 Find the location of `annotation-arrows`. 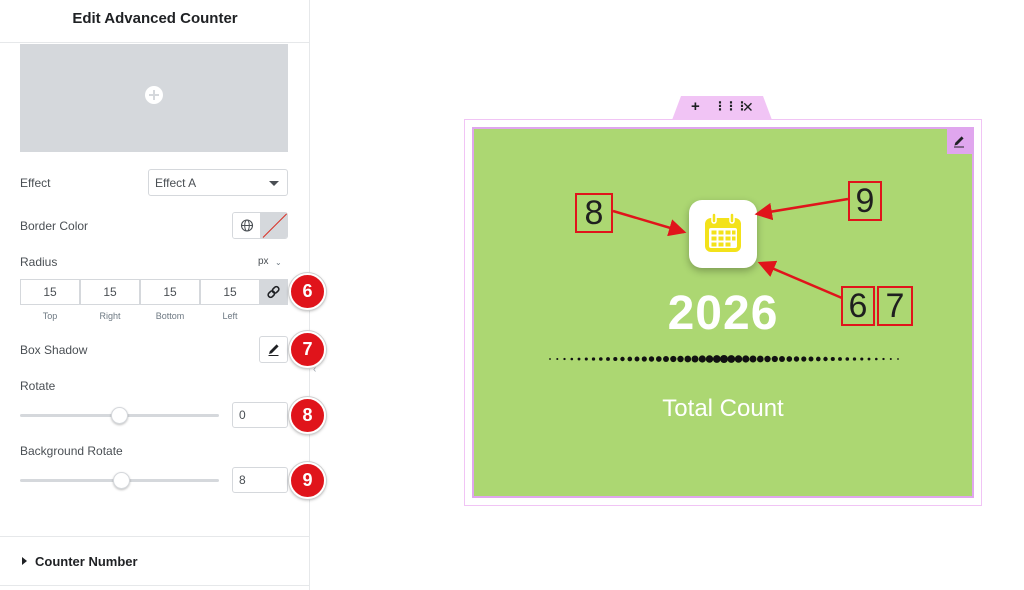

annotation-arrows is located at coordinates (730, 248).